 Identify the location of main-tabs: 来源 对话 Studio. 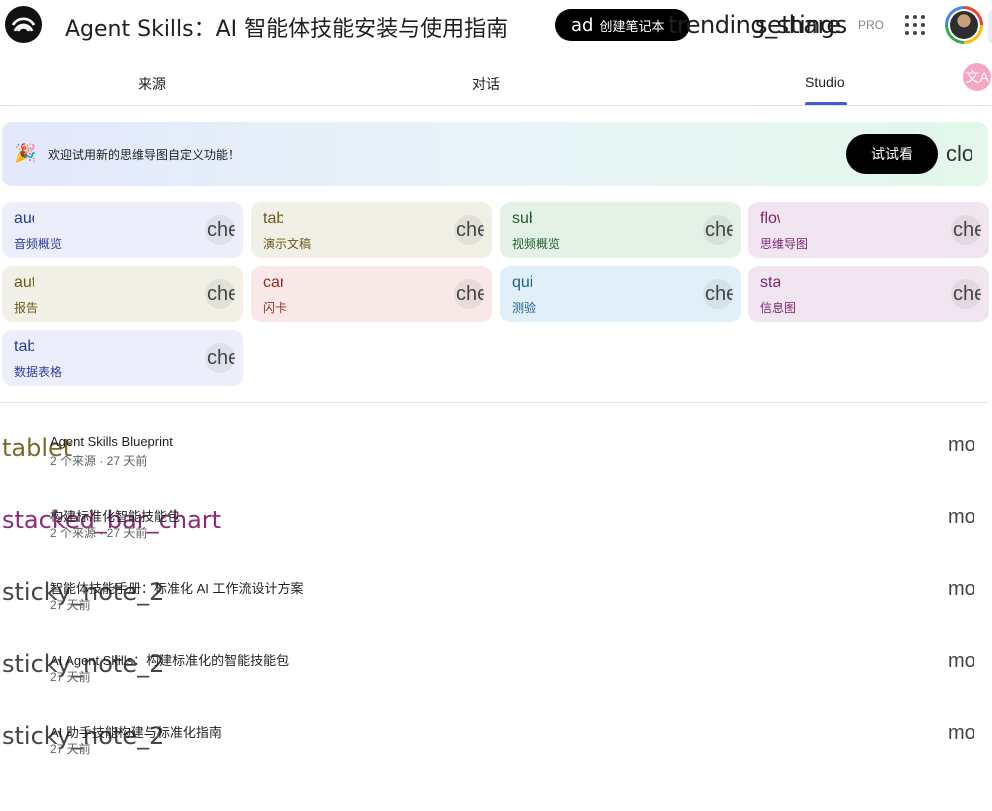
(496, 79).